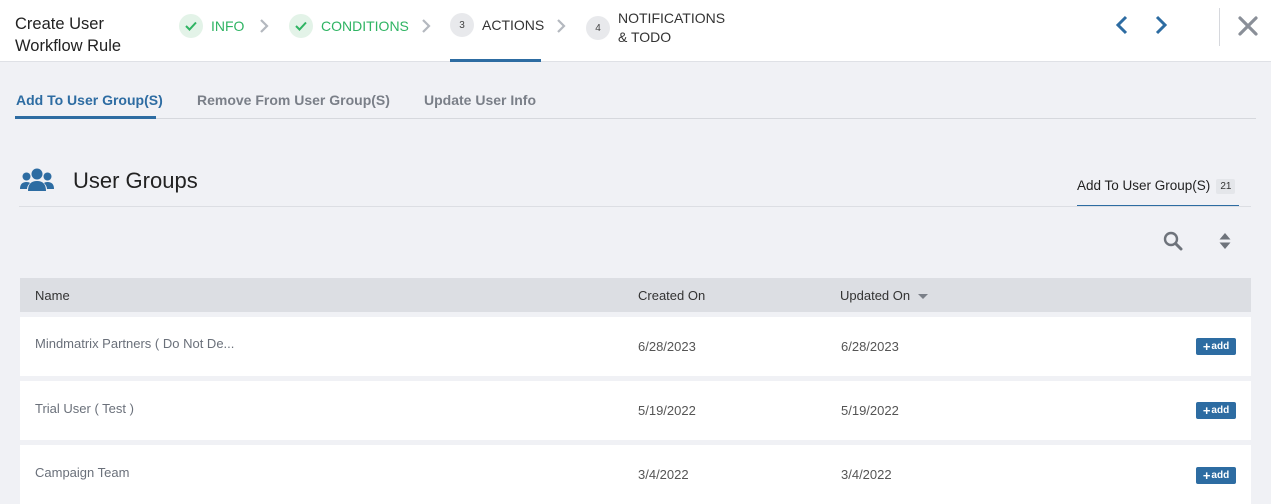 This screenshot has height=504, width=1271. I want to click on group-name: Campaign Team, so click(82, 472).